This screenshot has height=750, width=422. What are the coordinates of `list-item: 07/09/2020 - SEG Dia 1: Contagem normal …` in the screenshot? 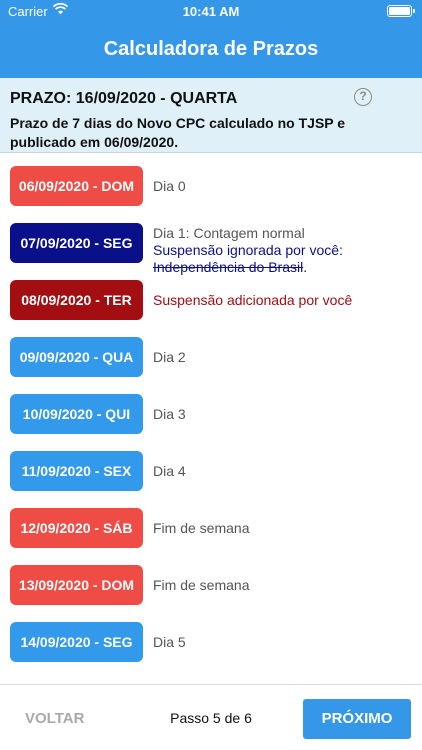 It's located at (211, 251).